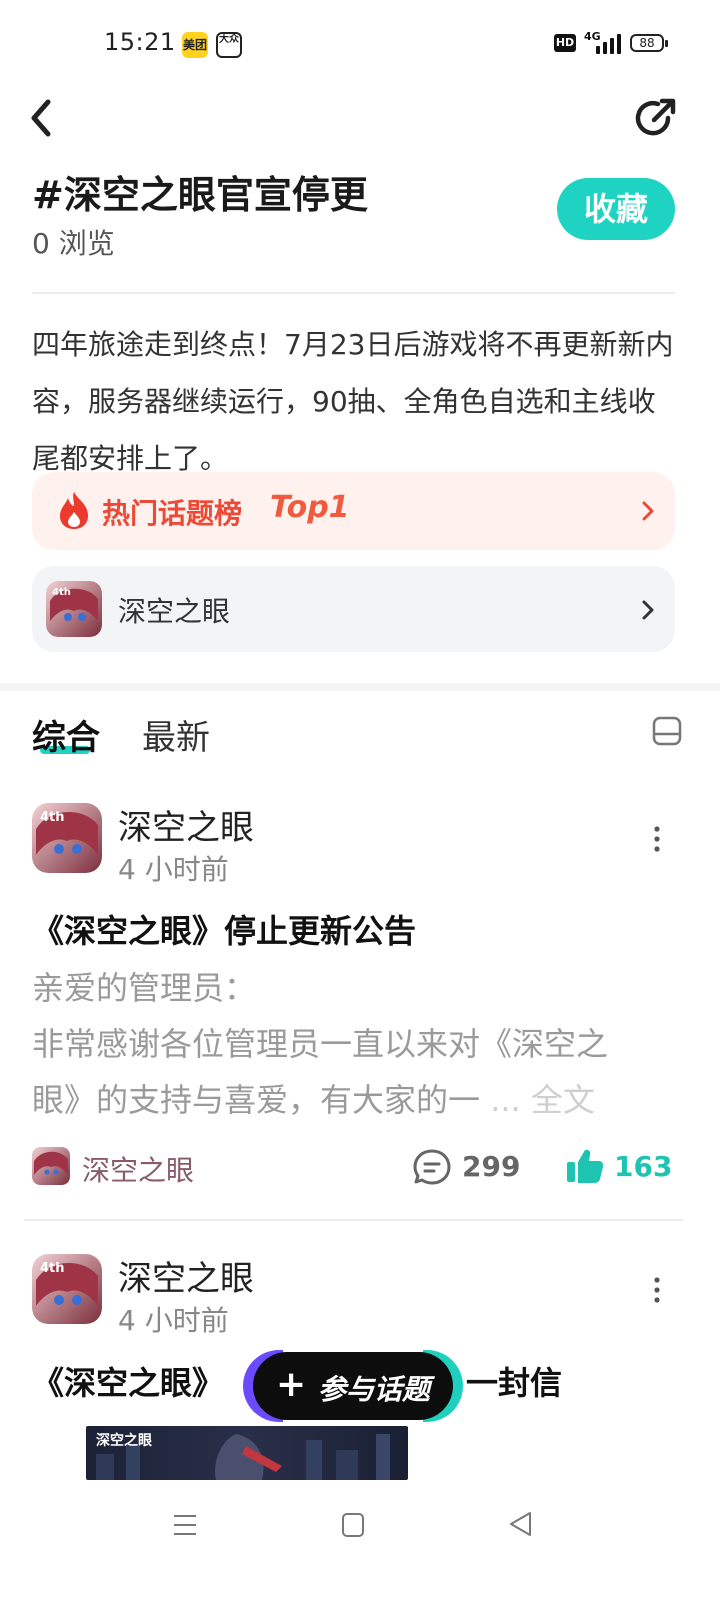 Image resolution: width=720 pixels, height=1600 pixels. What do you see at coordinates (66, 734) in the screenshot?
I see `tab-comprehensive: 综合` at bounding box center [66, 734].